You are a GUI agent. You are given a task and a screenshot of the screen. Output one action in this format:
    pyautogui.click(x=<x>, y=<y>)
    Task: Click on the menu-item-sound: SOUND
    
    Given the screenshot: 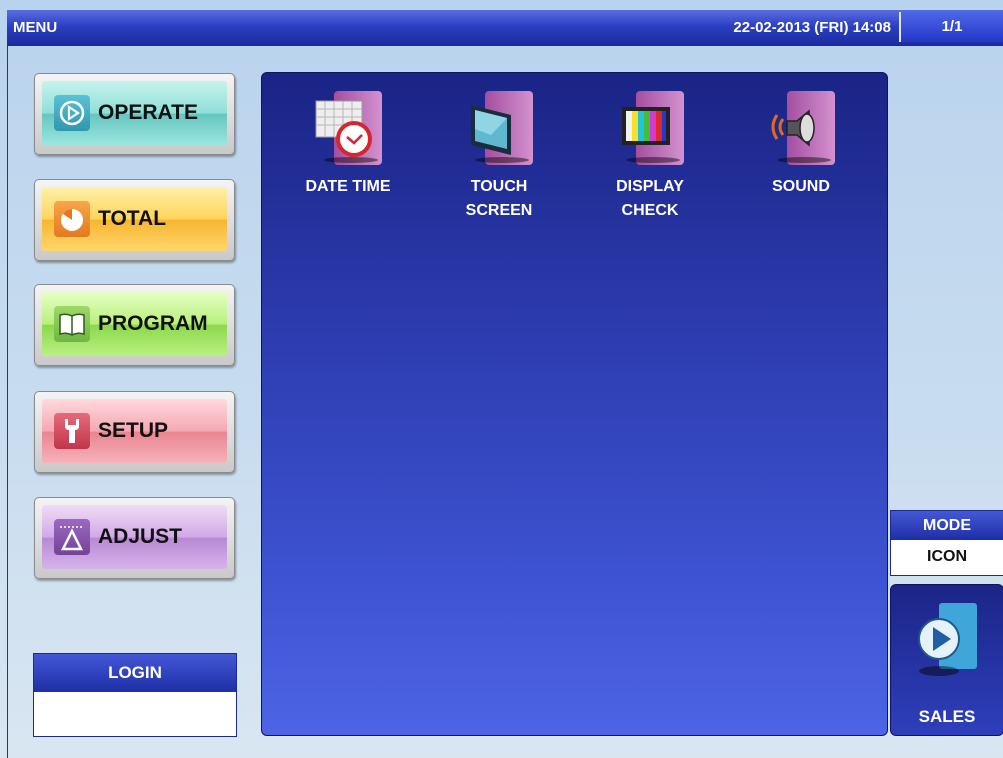 What is the action you would take?
    pyautogui.click(x=801, y=145)
    